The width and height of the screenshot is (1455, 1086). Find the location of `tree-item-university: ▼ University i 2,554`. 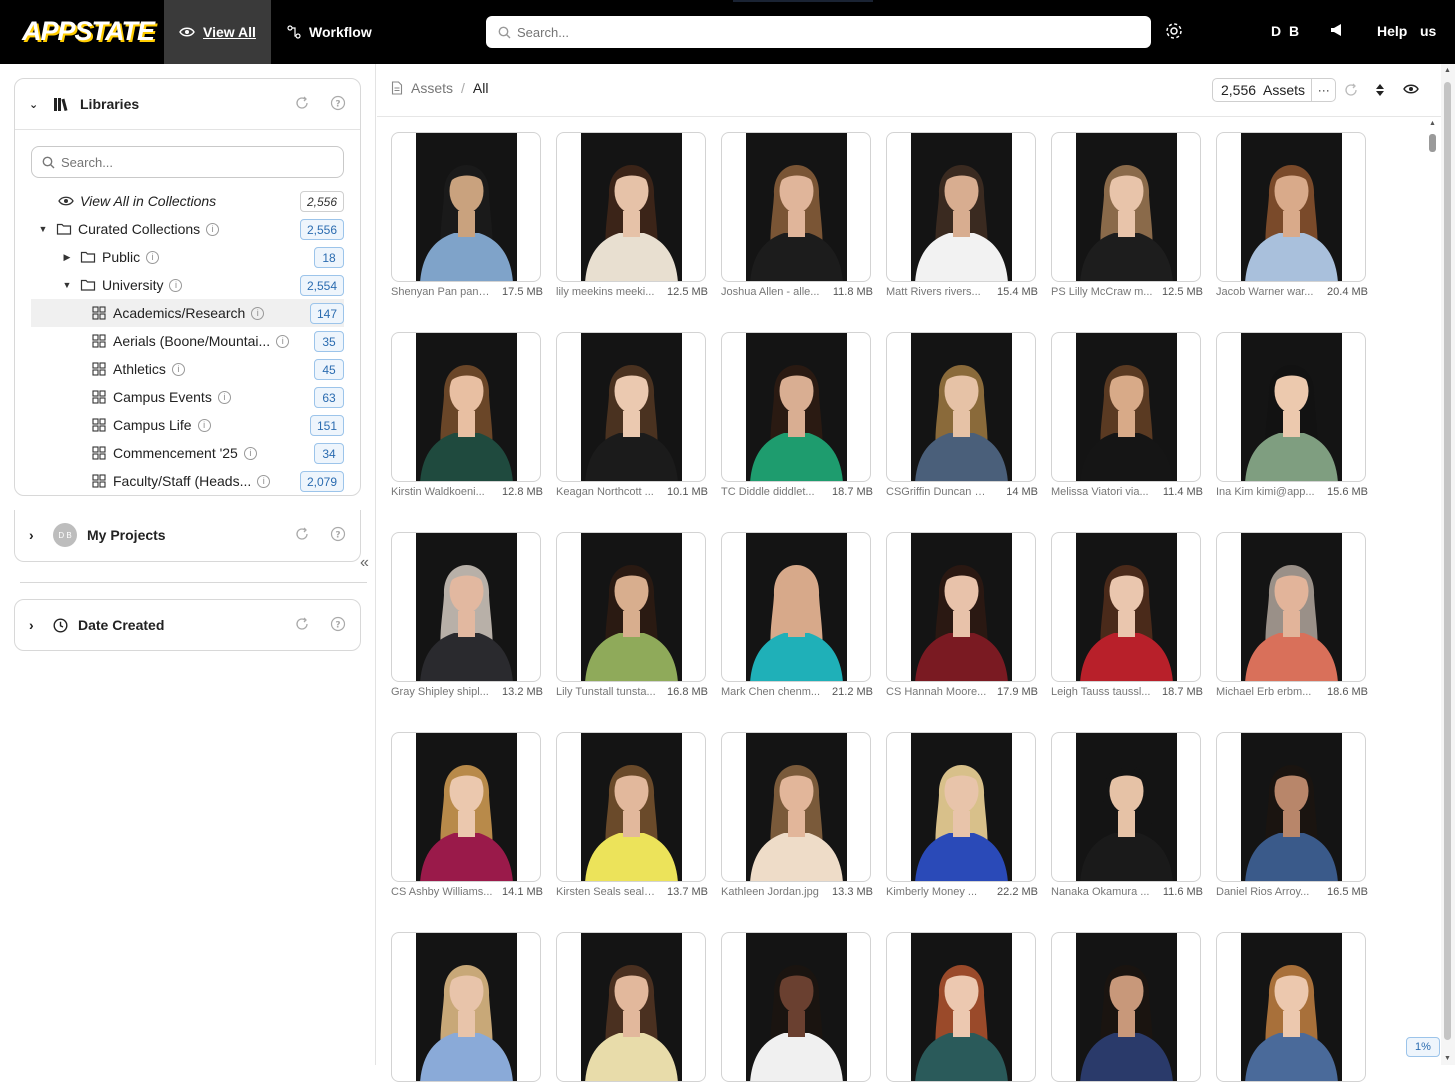

tree-item-university: ▼ University i 2,554 is located at coordinates (187, 285).